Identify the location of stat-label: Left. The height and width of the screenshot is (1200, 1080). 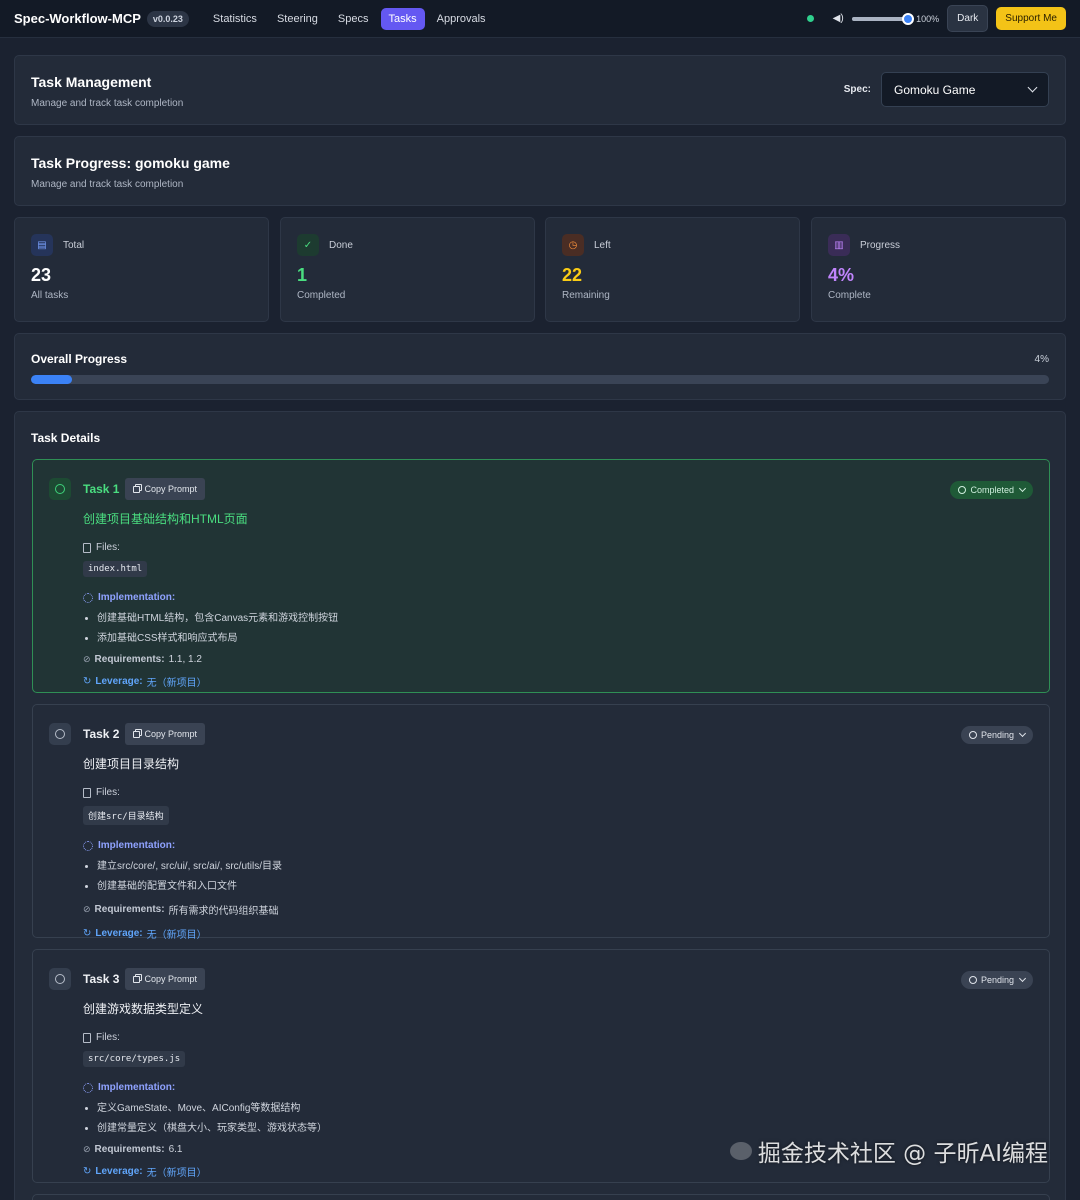
(602, 245).